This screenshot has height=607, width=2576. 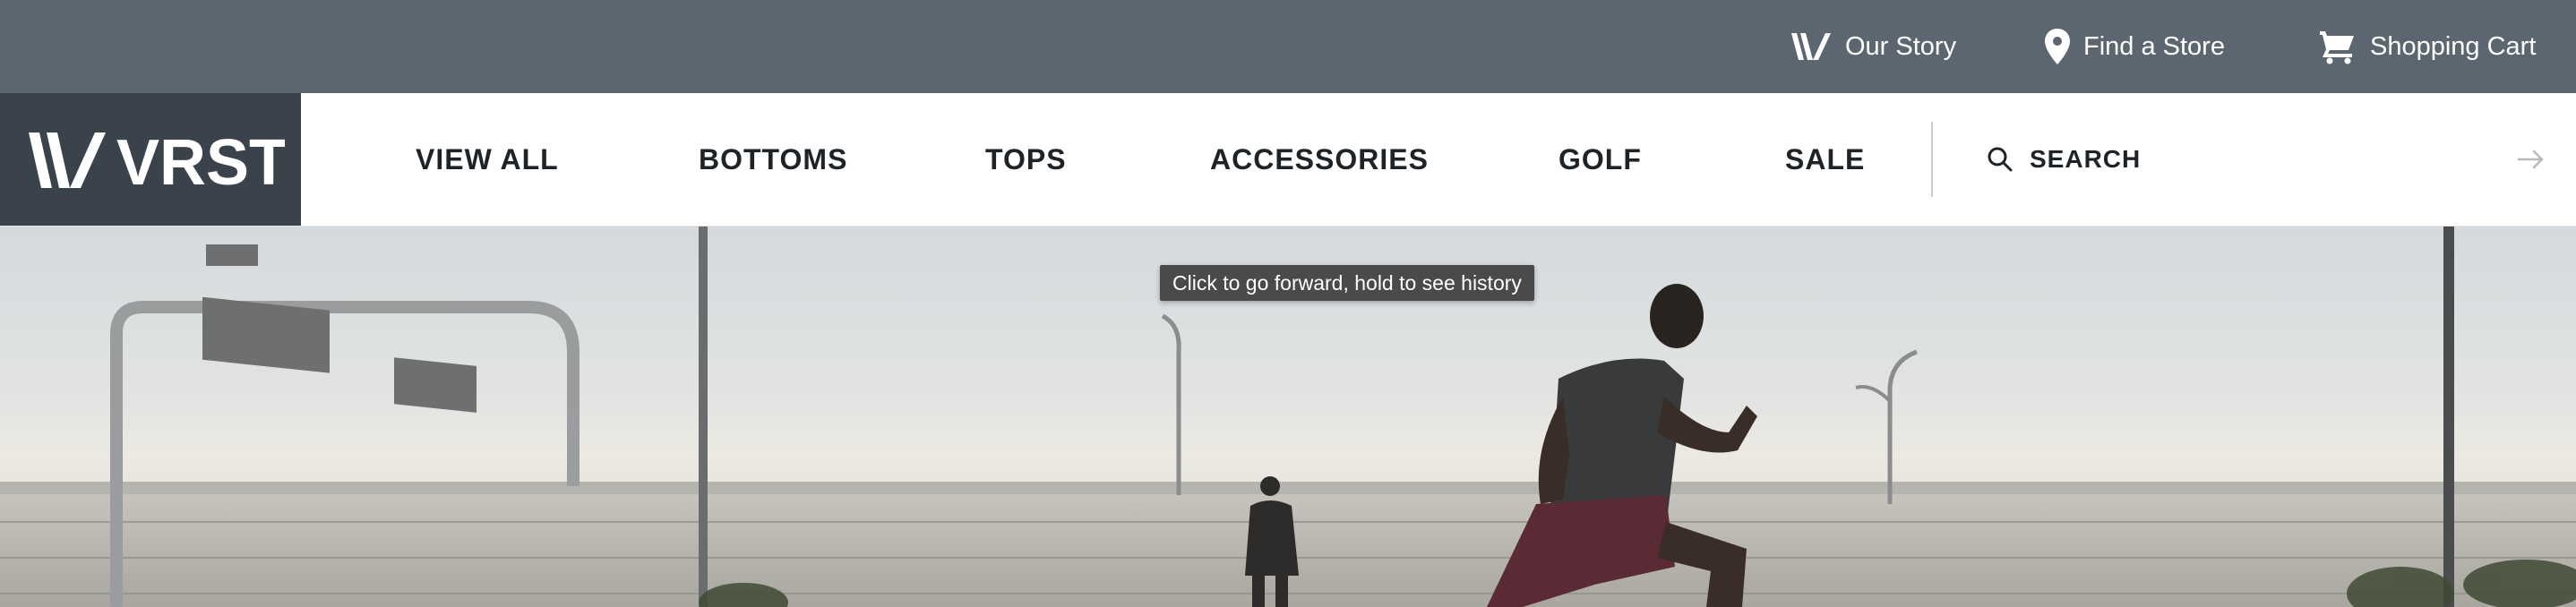 I want to click on brand-logo: VRST, so click(x=150, y=159).